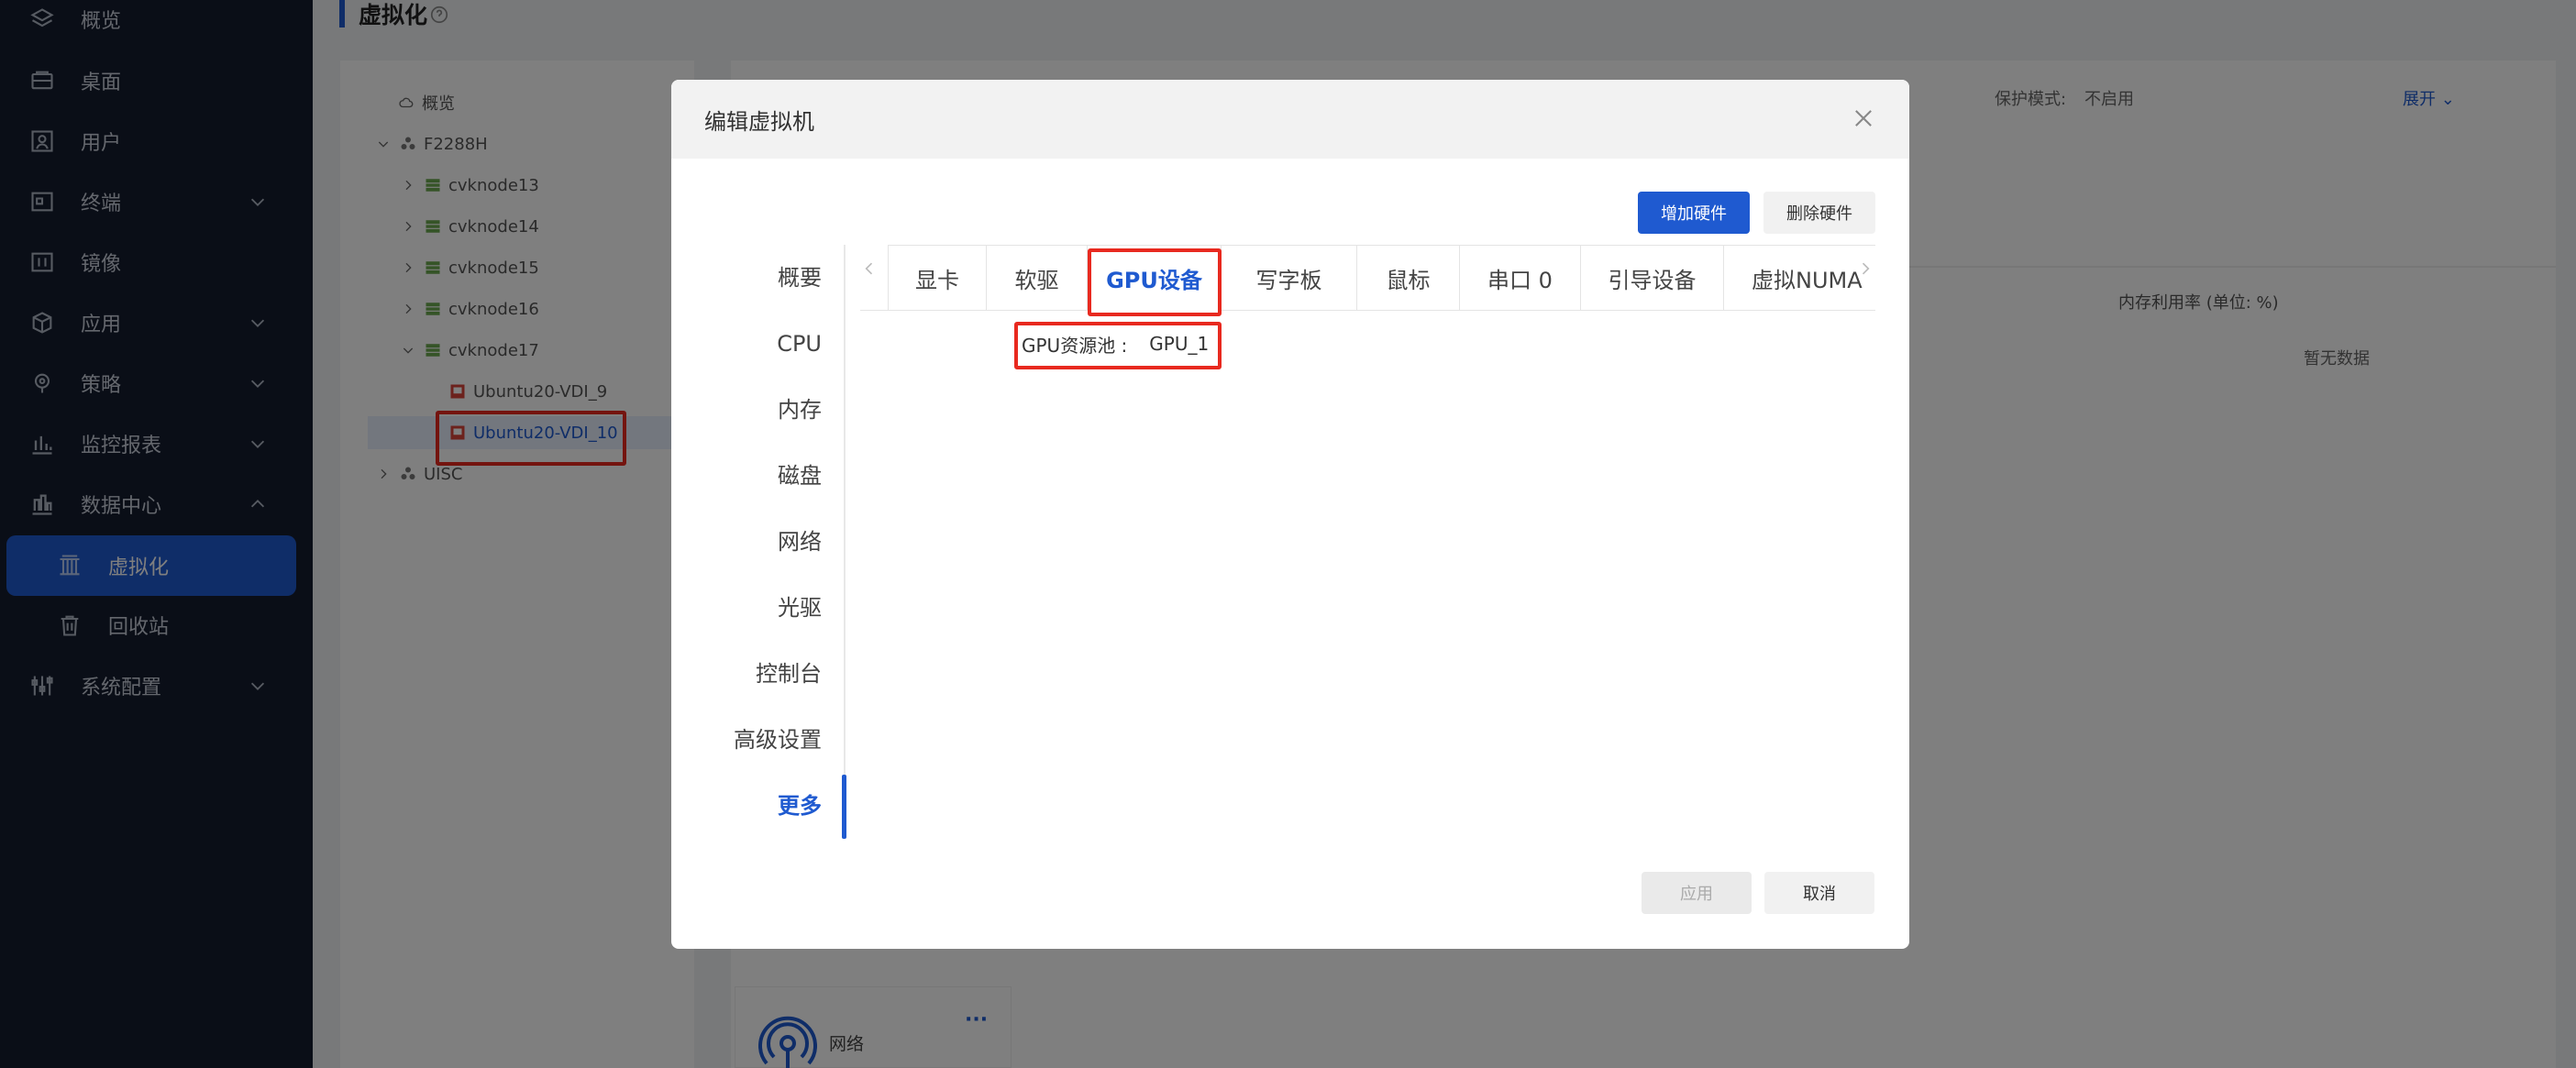 The image size is (2576, 1068). What do you see at coordinates (778, 740) in the screenshot?
I see `nav-advanced: 高级设置` at bounding box center [778, 740].